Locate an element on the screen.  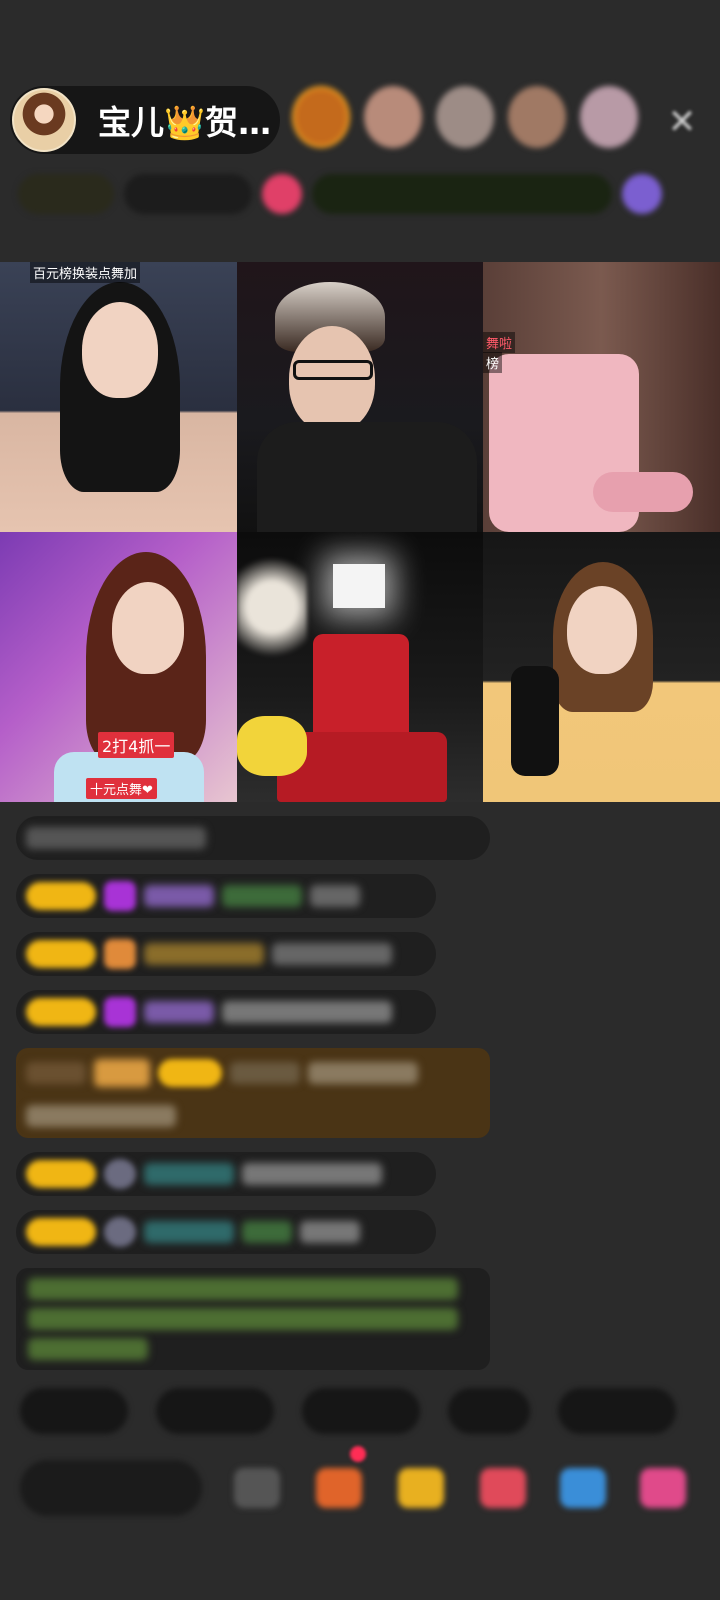
tile-badge: 2打4抓一 is located at coordinates (136, 745).